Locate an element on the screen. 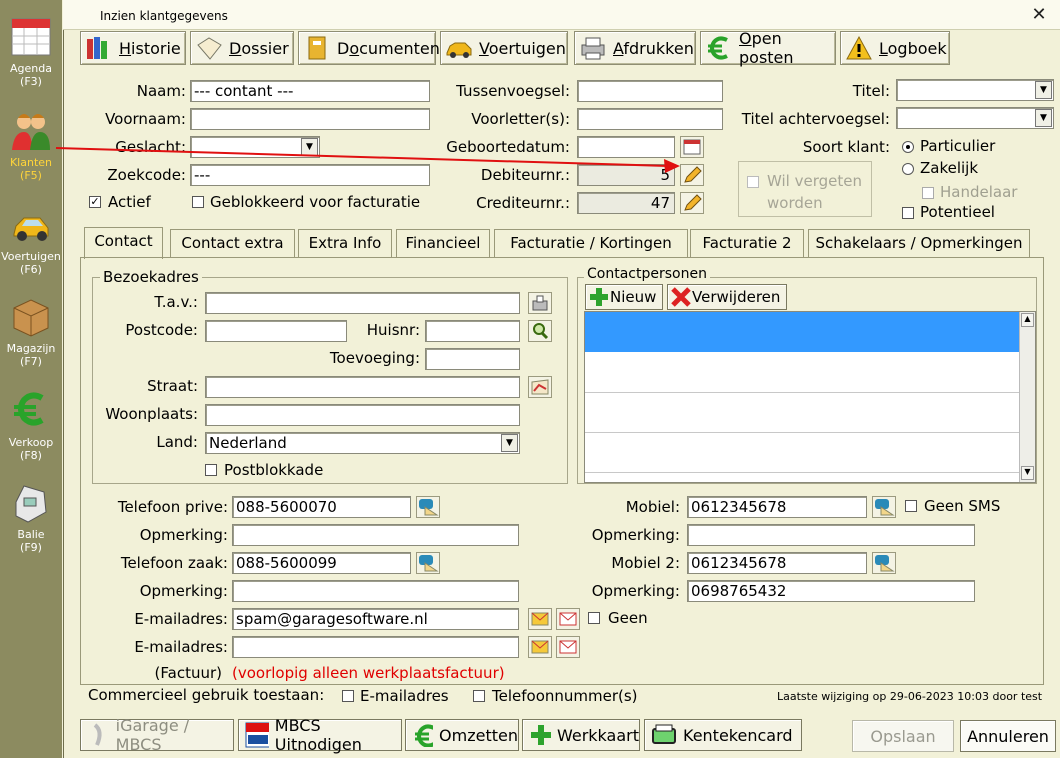 The image size is (1060, 758). postcode-field is located at coordinates (276, 331).